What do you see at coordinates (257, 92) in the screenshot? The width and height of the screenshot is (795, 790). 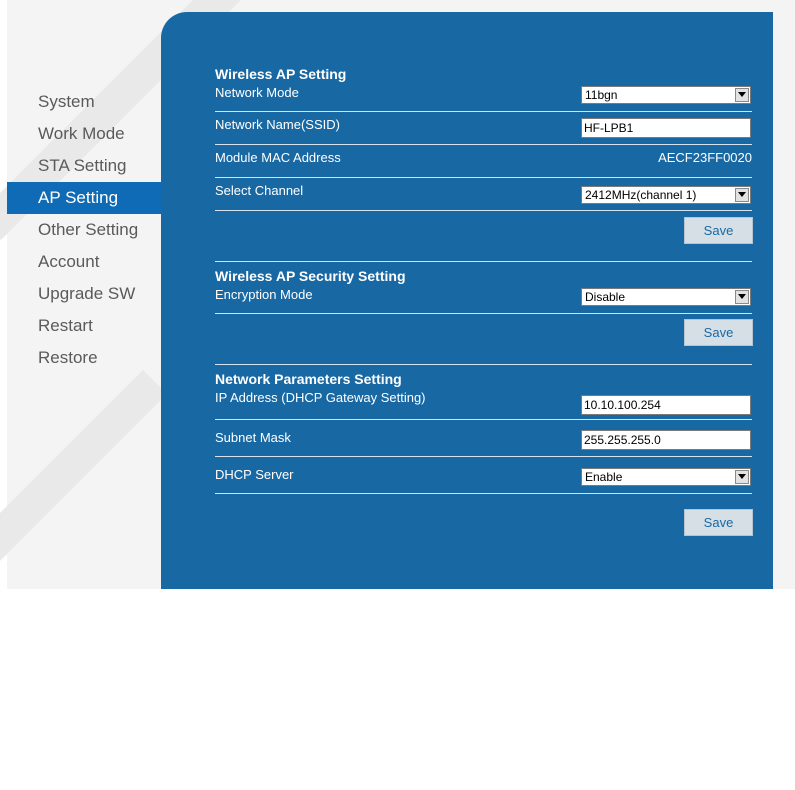 I see `network-mode-label: Network Mode` at bounding box center [257, 92].